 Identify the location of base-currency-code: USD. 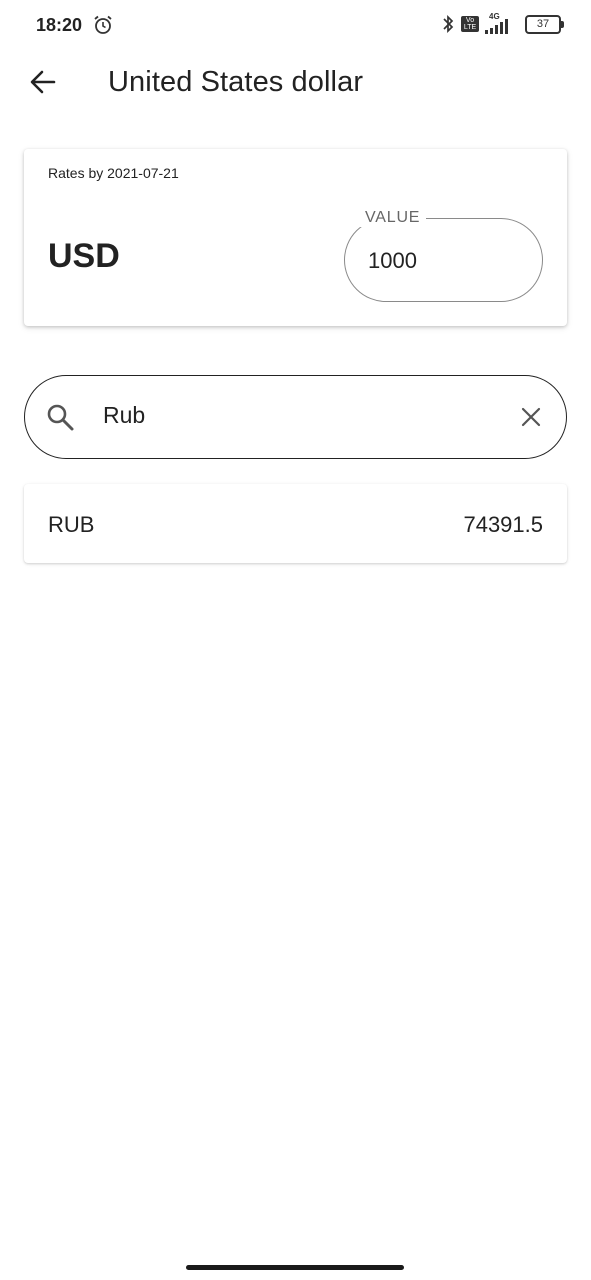
(84, 256).